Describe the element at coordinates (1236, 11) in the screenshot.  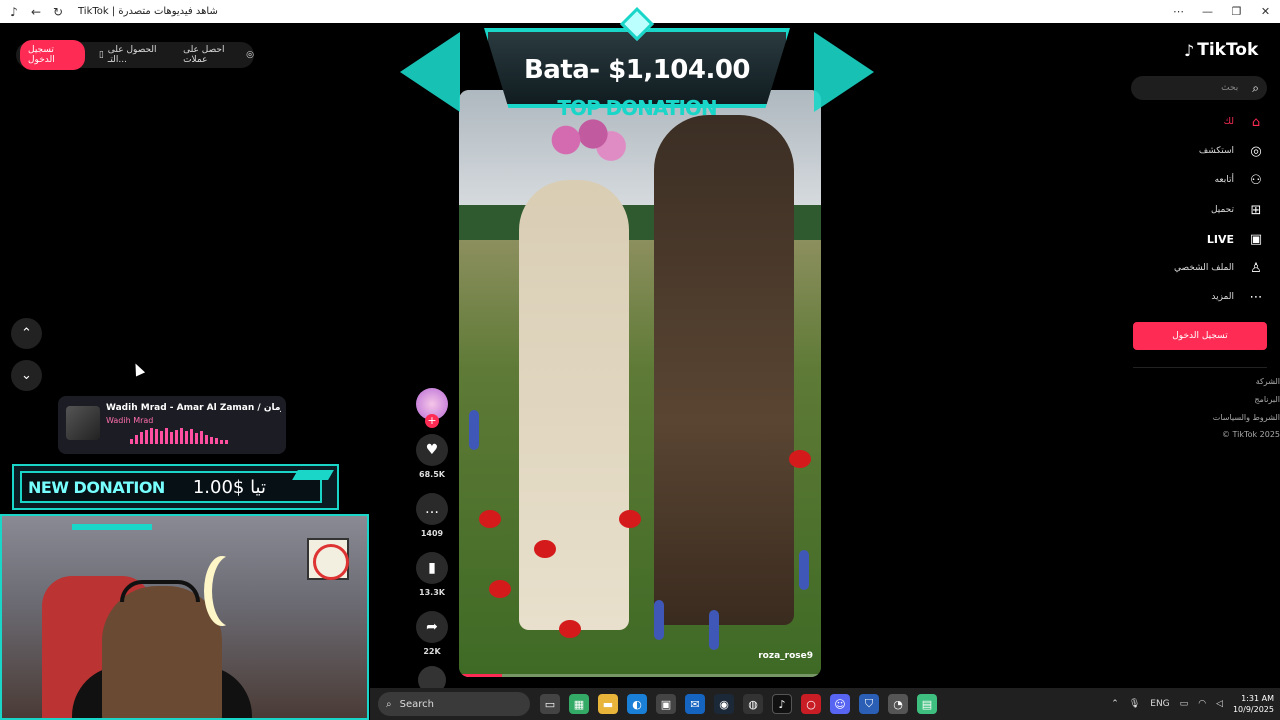
I see `maximize-button: ❐` at that location.